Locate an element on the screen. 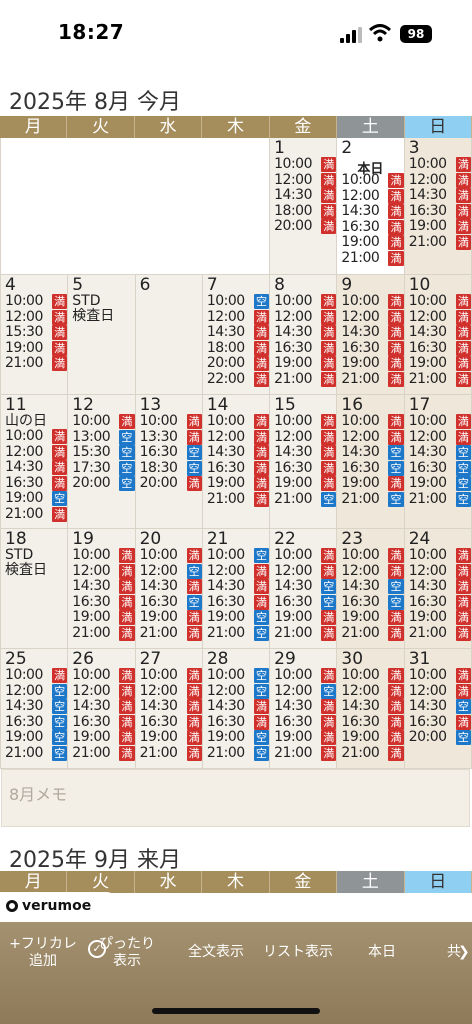 The height and width of the screenshot is (1024, 472). day-cell-26: 26 10:00 満 12:00 満 14:30 満 16:30 満 19:00 満 21:00 満 is located at coordinates (102, 709).